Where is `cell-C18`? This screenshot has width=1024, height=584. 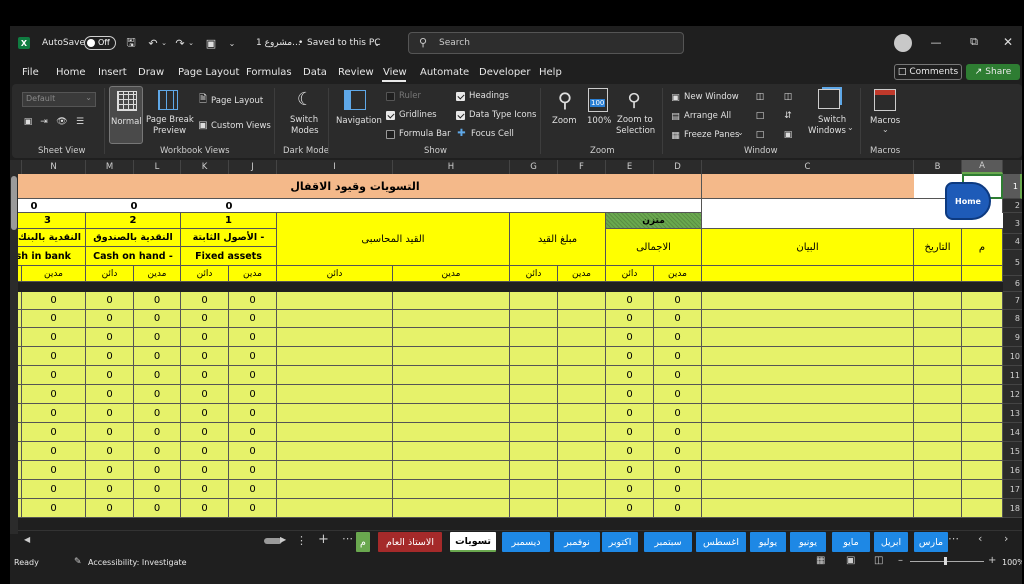
cell-C18 is located at coordinates (808, 508).